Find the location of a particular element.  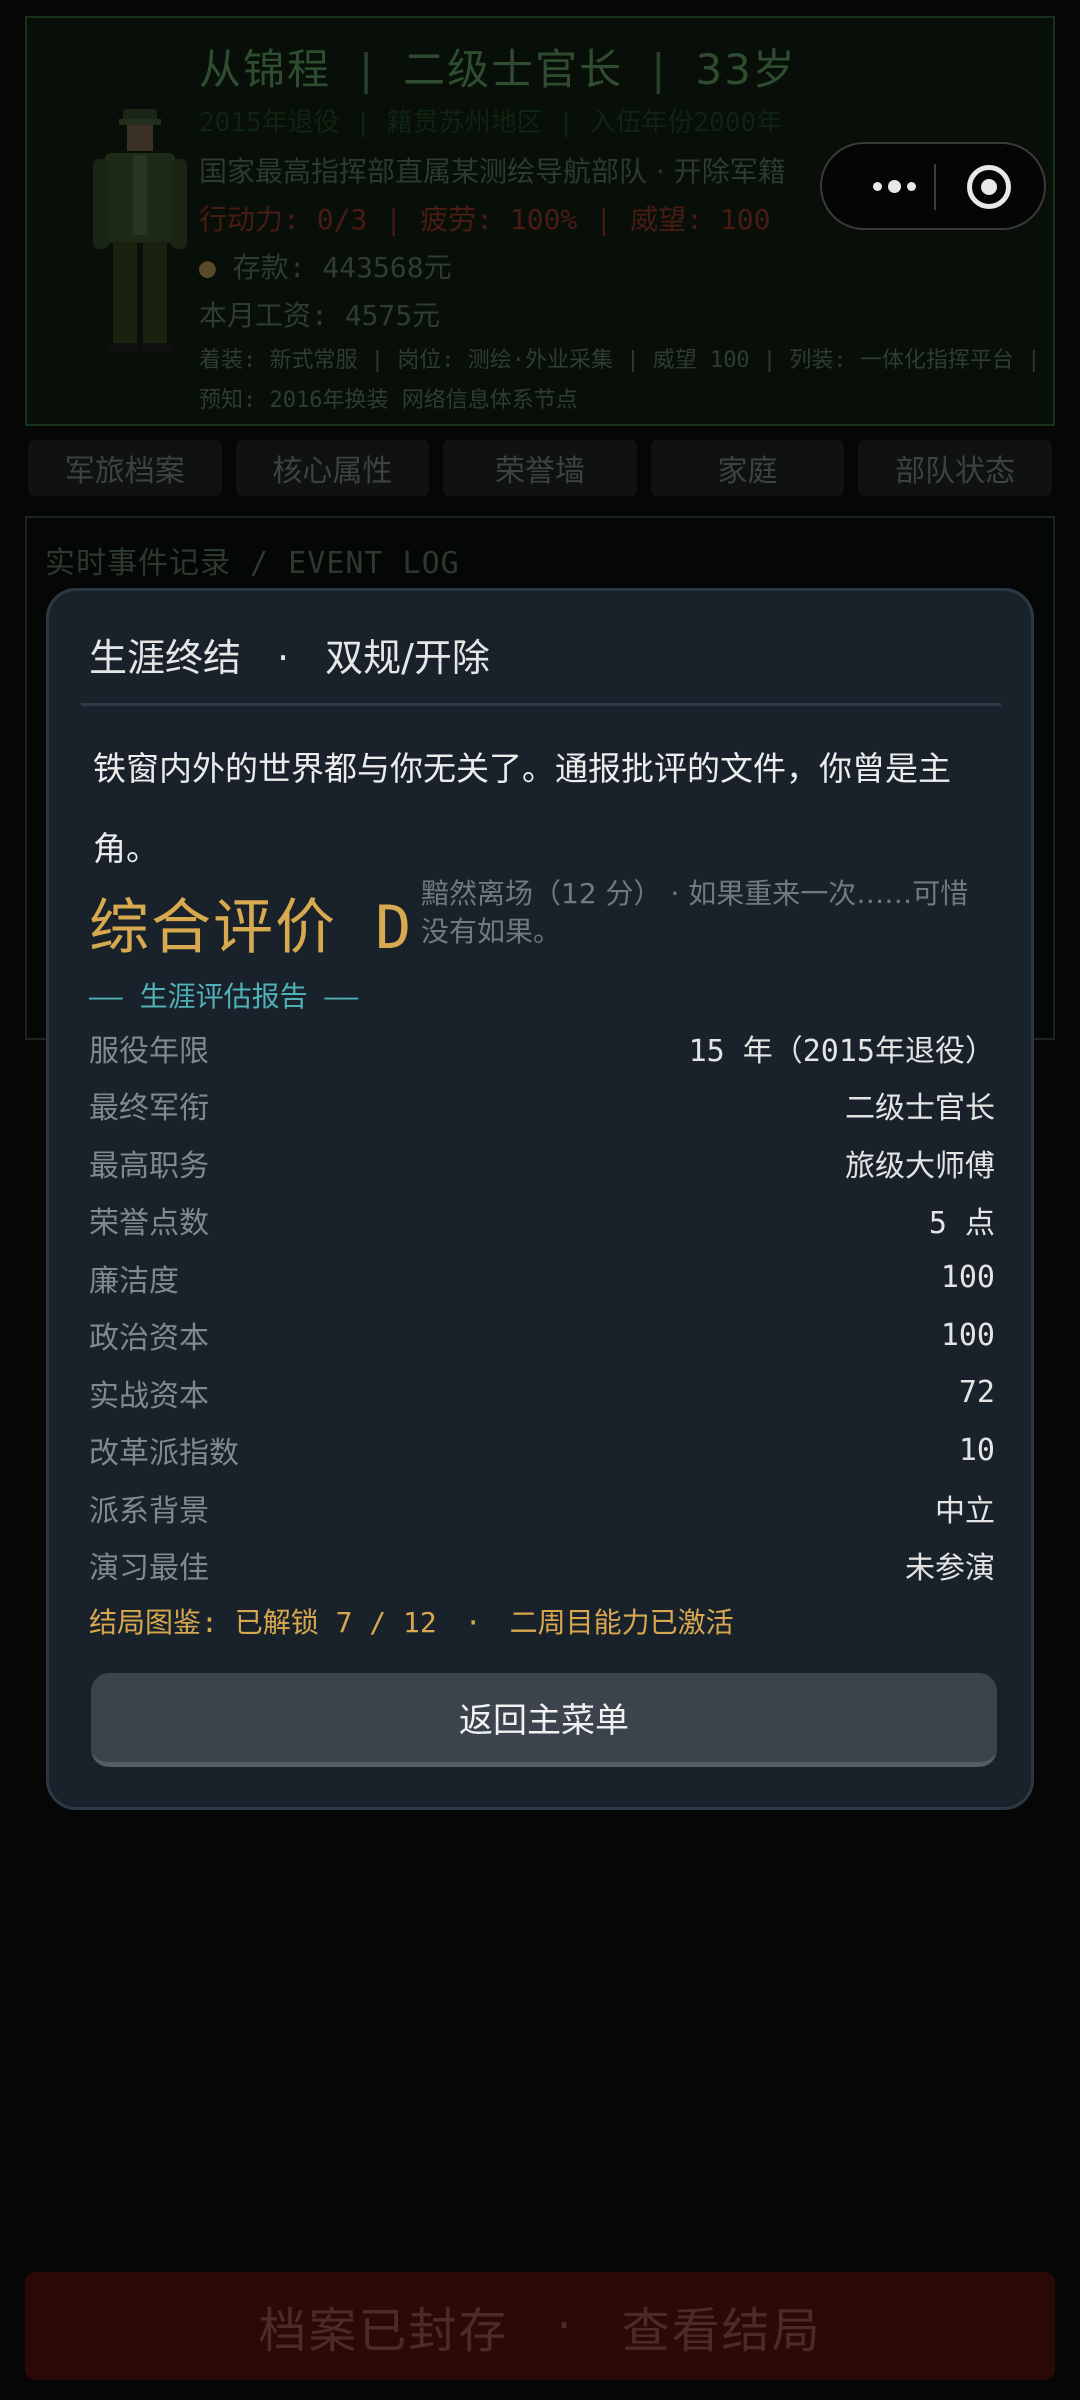

player-age: 33岁 is located at coordinates (746, 69).